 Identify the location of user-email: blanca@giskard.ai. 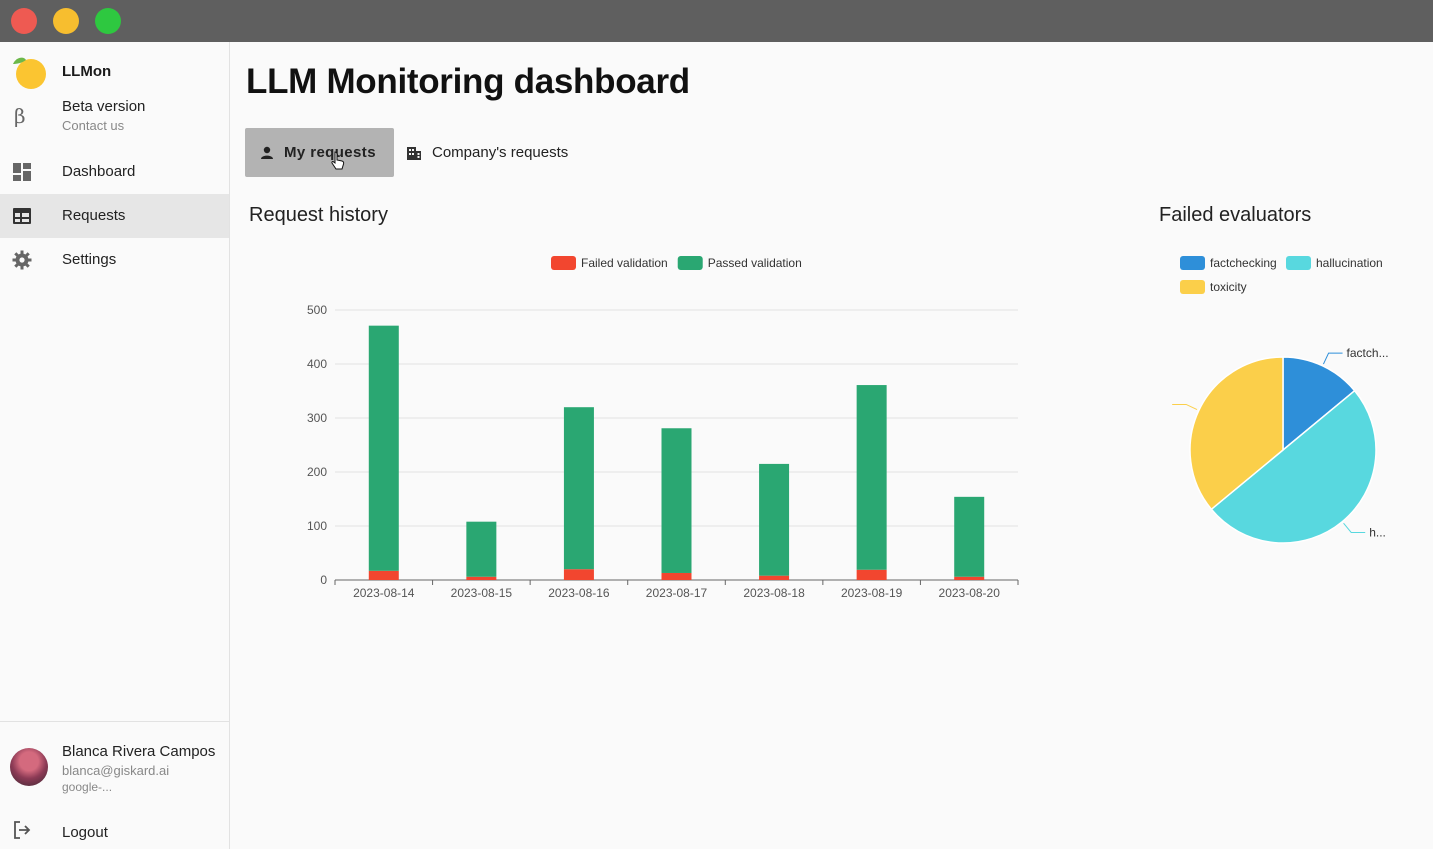
(116, 770).